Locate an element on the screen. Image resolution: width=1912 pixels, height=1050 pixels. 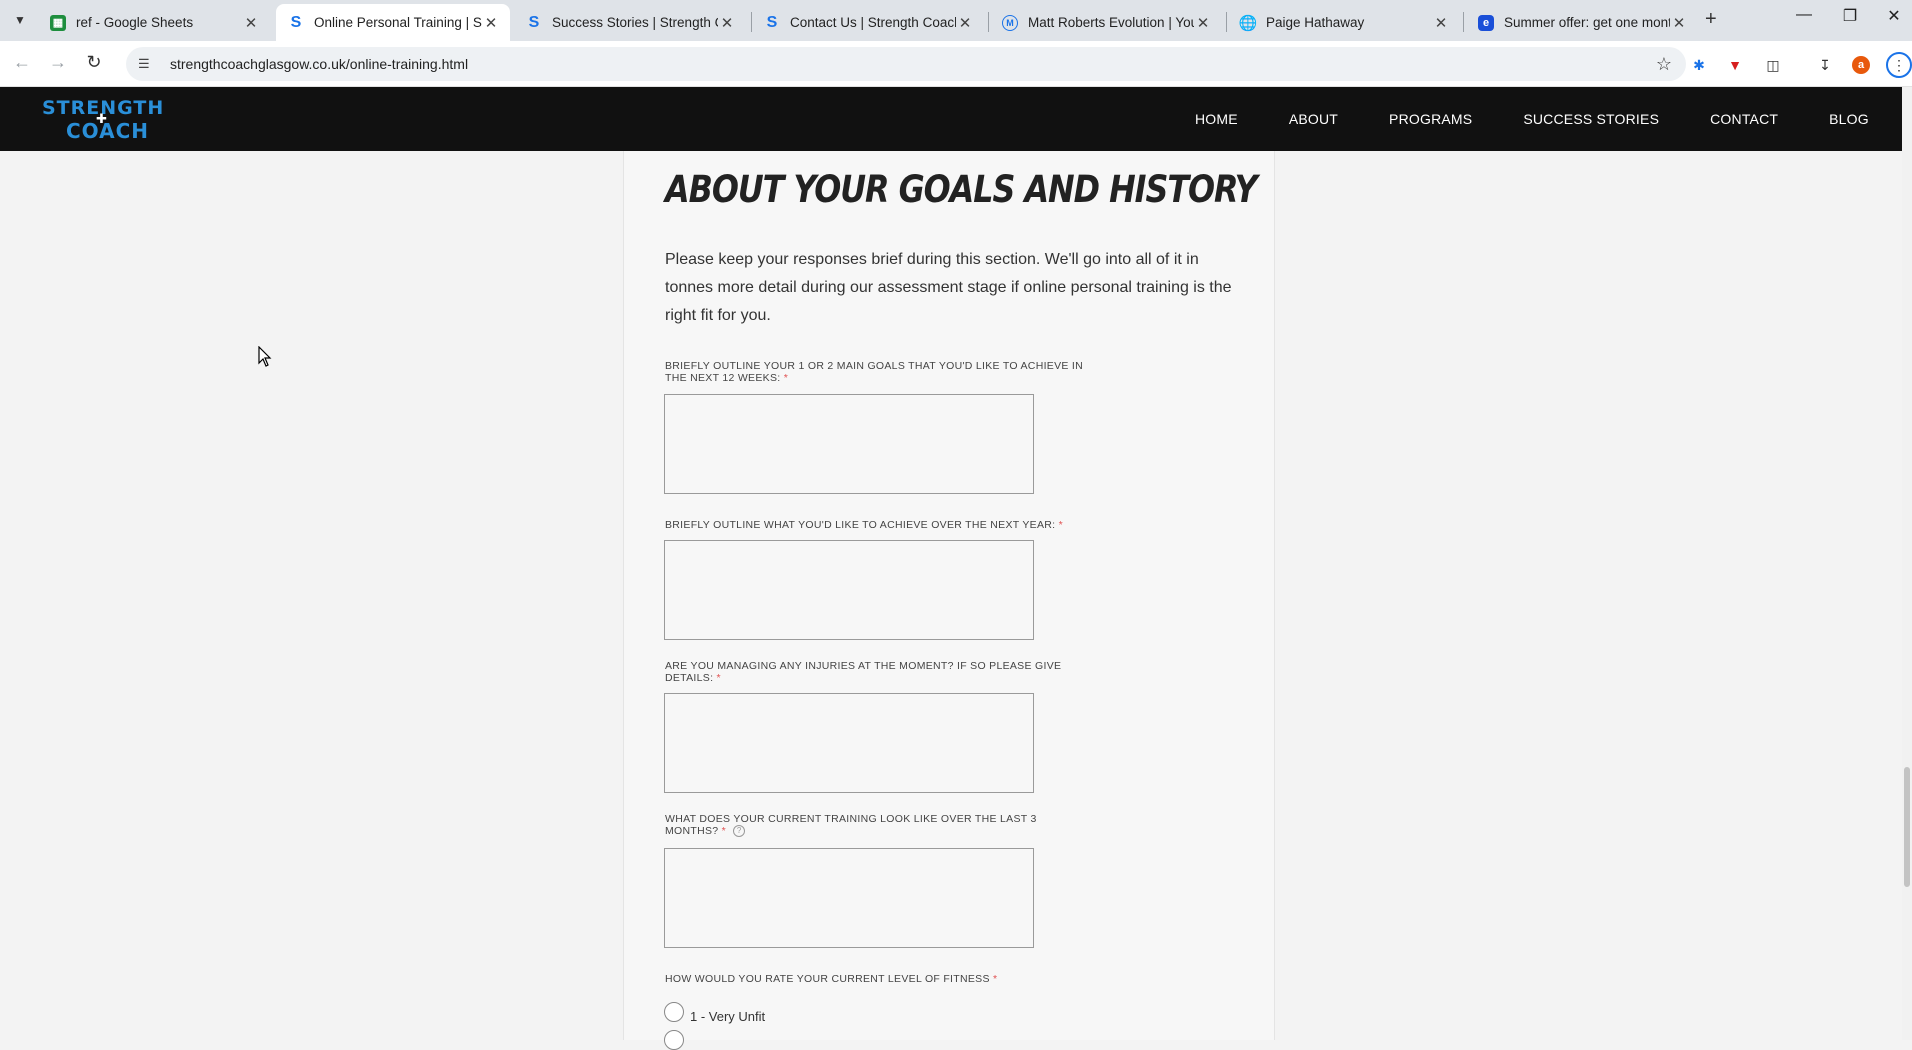
fitness-option-1: 1 - Very Unfit is located at coordinates (714, 1011).